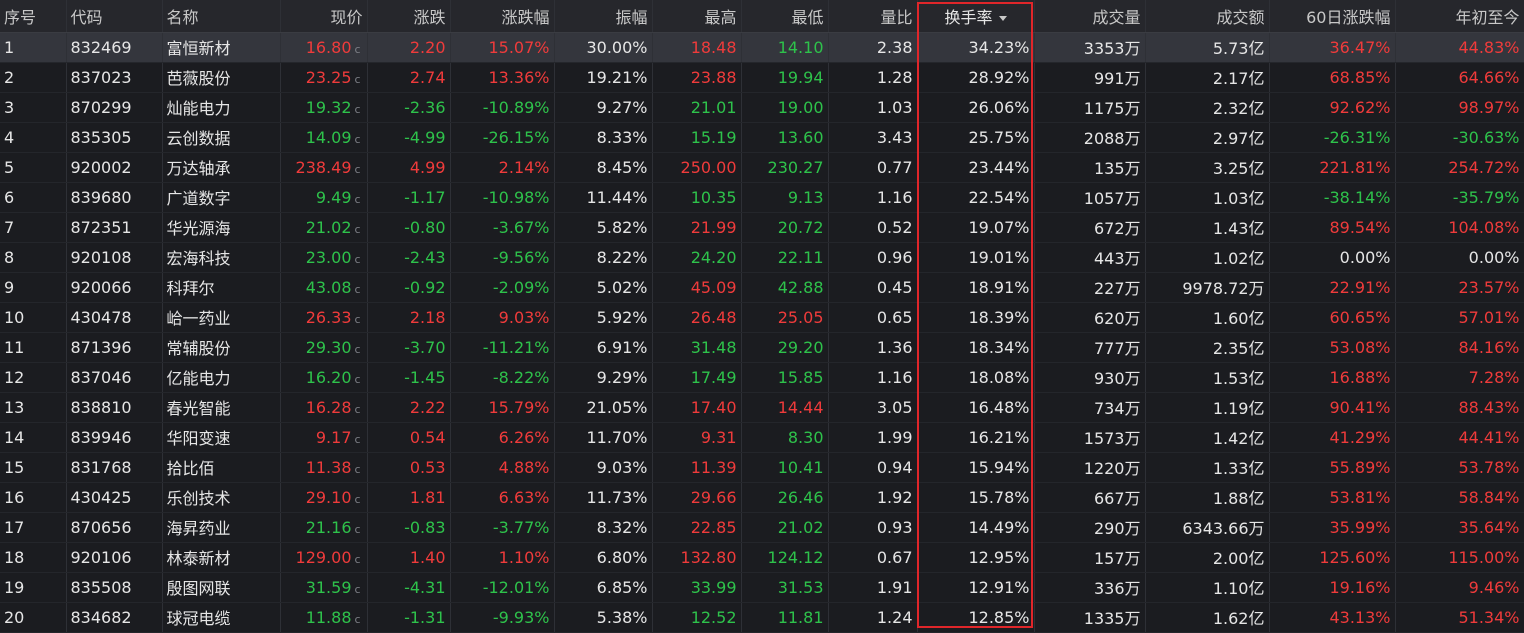 The width and height of the screenshot is (1524, 633). I want to click on cell-value: 1.02亿, so click(1238, 258).